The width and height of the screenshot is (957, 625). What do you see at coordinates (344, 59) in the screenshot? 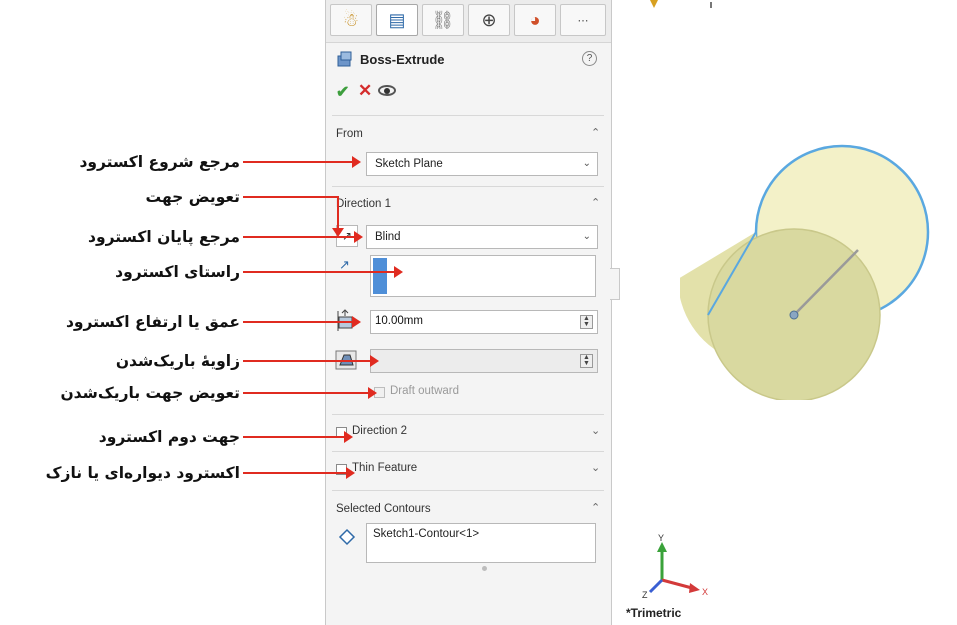
I see `boss-extrude-icon` at bounding box center [344, 59].